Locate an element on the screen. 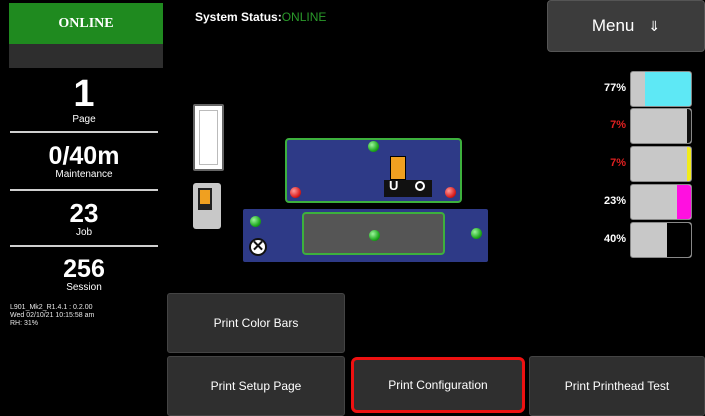 This screenshot has height=416, width=705. paper-tray-indicator is located at coordinates (208, 137).